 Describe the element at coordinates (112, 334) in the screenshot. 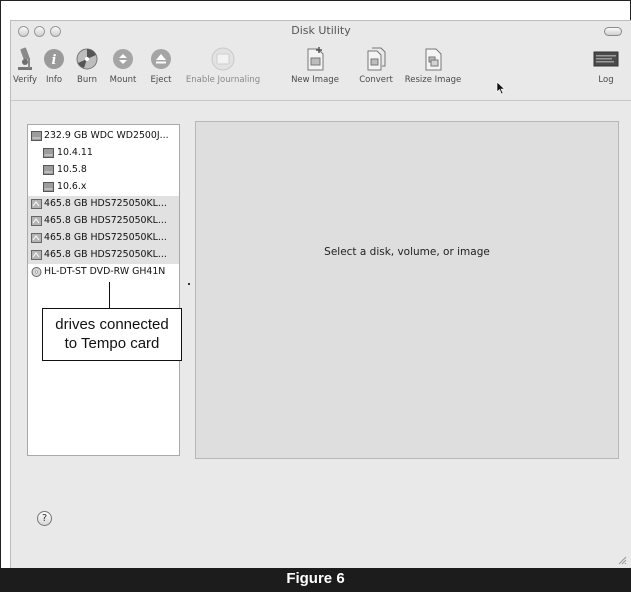

I see `callout-box: drives connected to Tempo card` at that location.